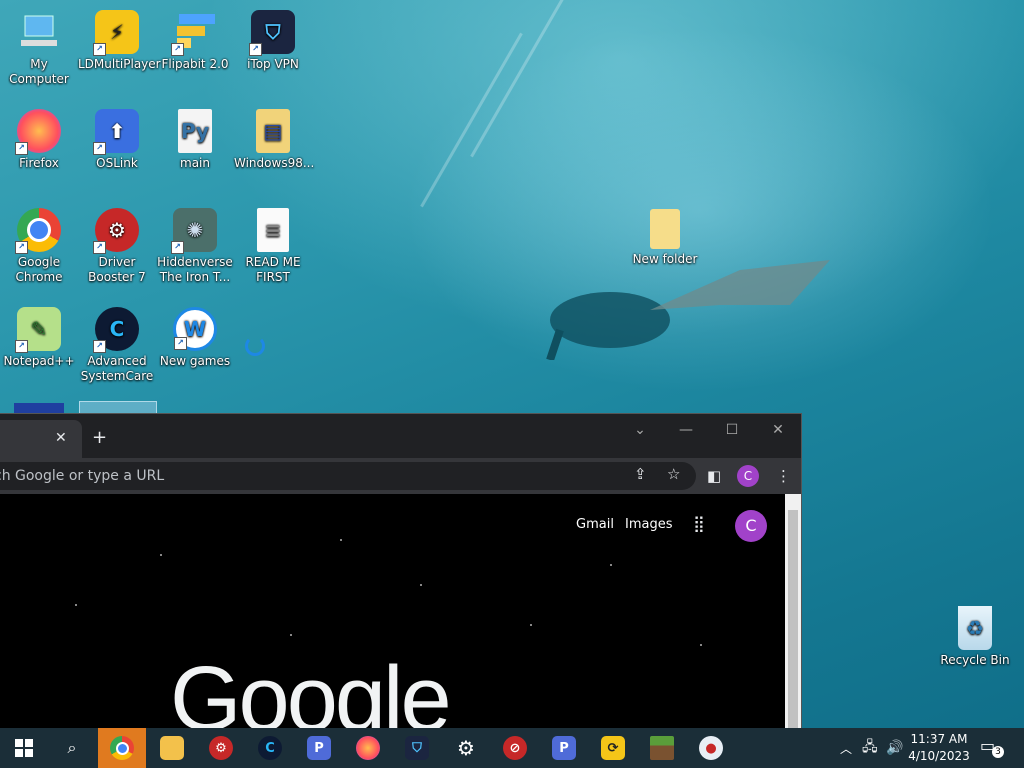 The width and height of the screenshot is (1024, 768). Describe the element at coordinates (368, 748) in the screenshot. I see `taskbar-firefox` at that location.